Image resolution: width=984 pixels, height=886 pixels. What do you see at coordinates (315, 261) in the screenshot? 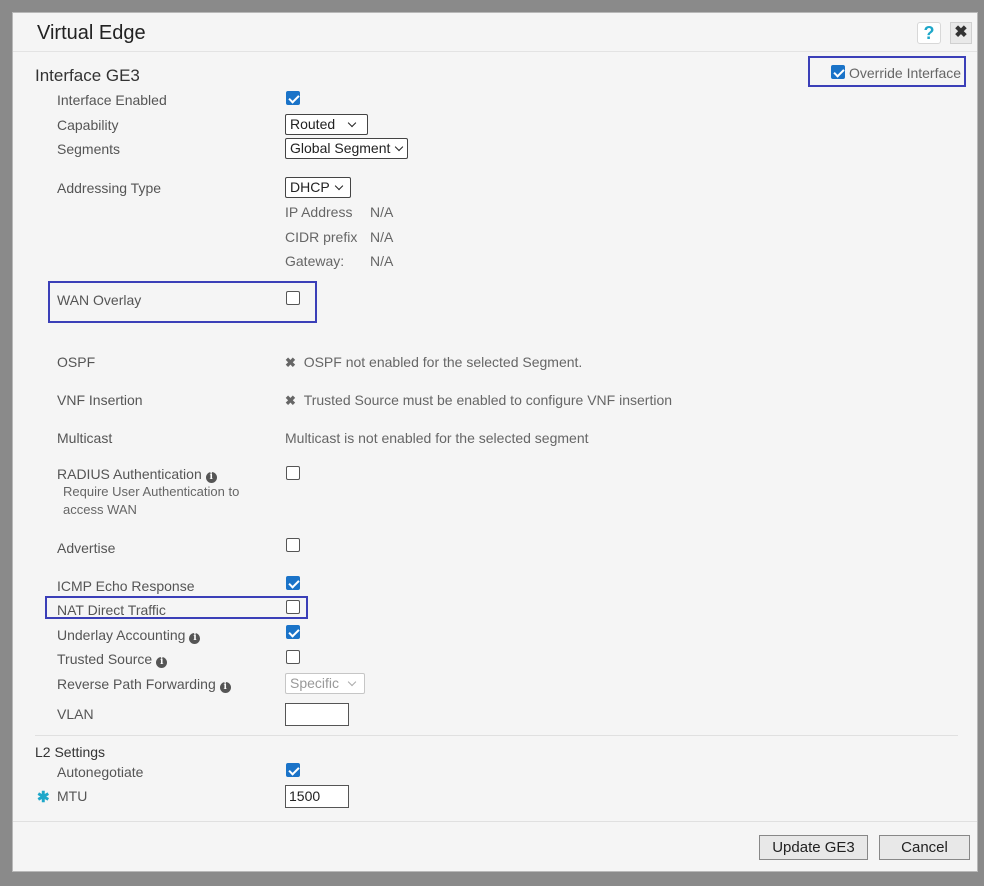
I see `gateway-label: Gateway:` at bounding box center [315, 261].